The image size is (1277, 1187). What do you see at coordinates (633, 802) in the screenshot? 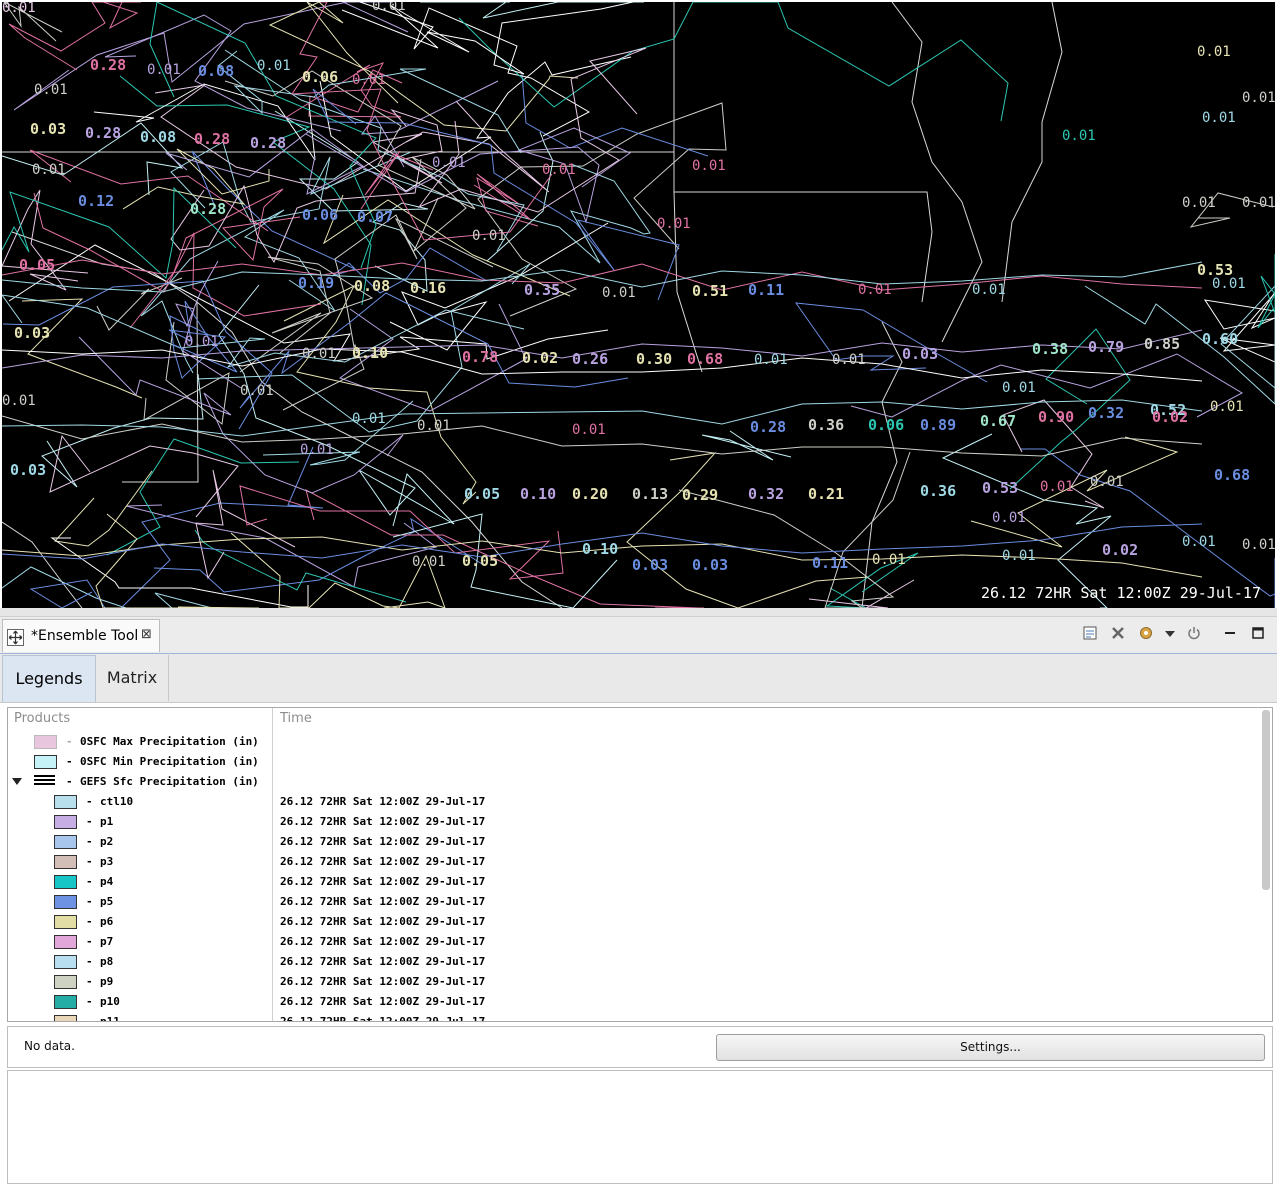
I see `tree-row: - ctl10 26.12 72HR Sat 12:00Z 29-Jul-17` at bounding box center [633, 802].